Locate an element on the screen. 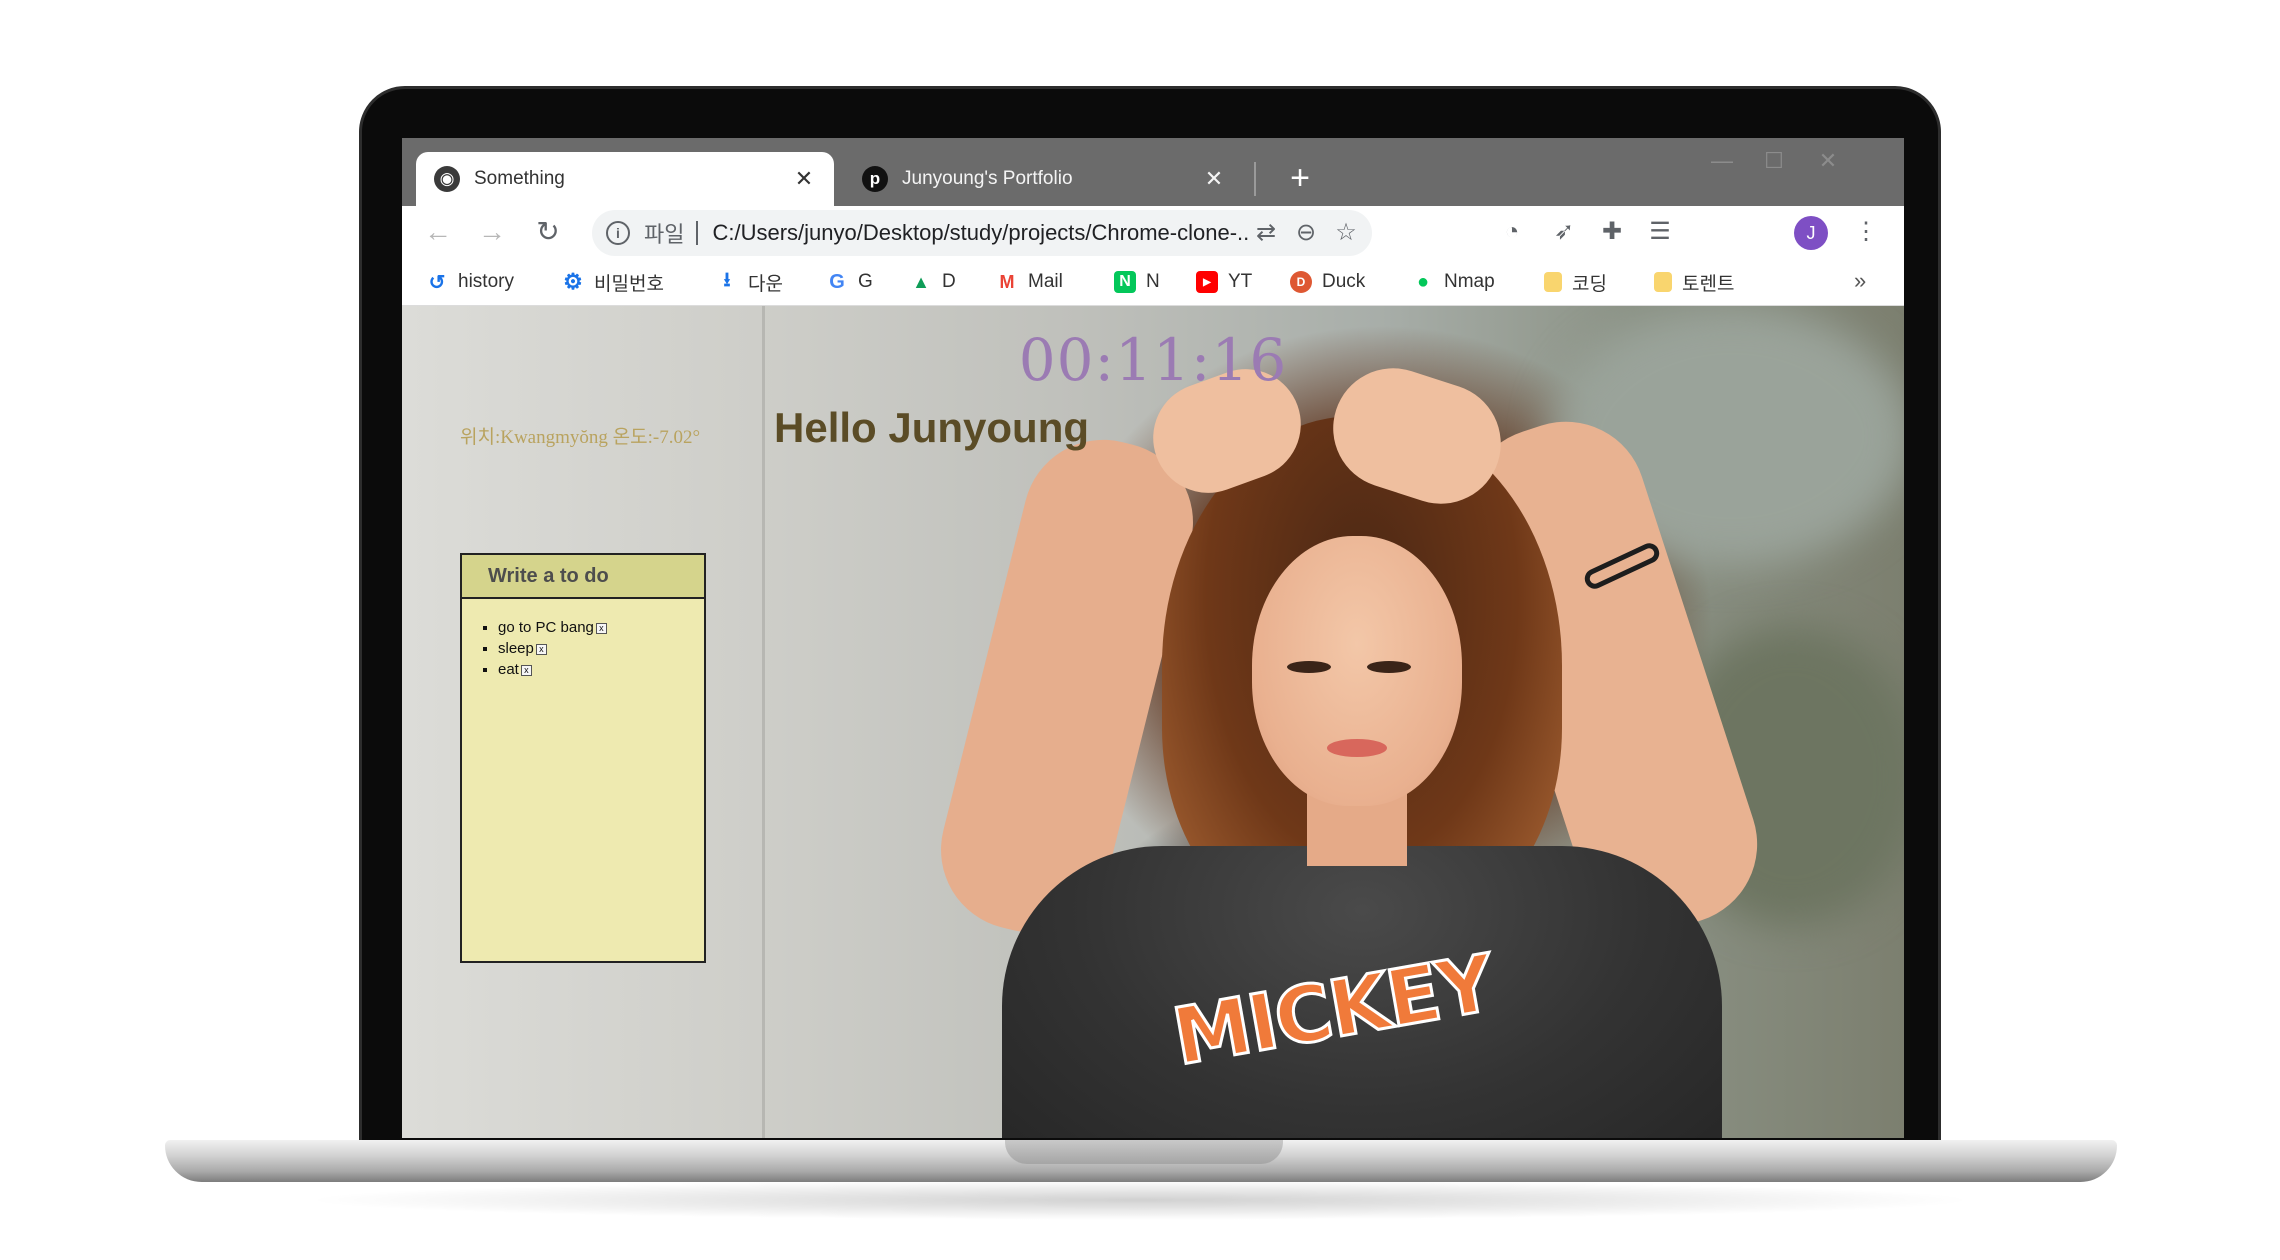 This screenshot has height=1260, width=2280. bookmark-label: 다운 is located at coordinates (765, 284).